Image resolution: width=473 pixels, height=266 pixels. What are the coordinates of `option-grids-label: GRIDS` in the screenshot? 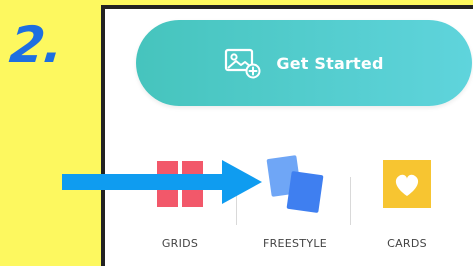 It's located at (180, 243).